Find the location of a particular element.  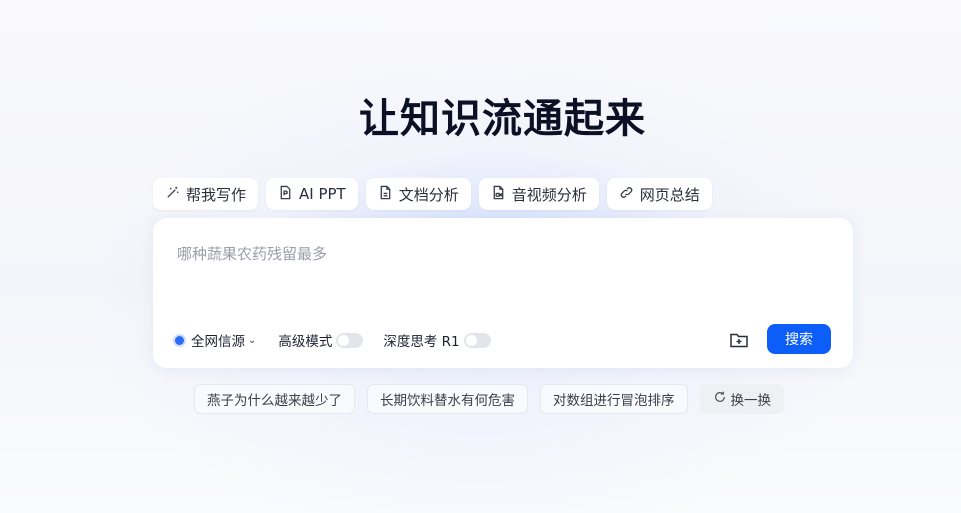

upload-folder-icon is located at coordinates (739, 339).